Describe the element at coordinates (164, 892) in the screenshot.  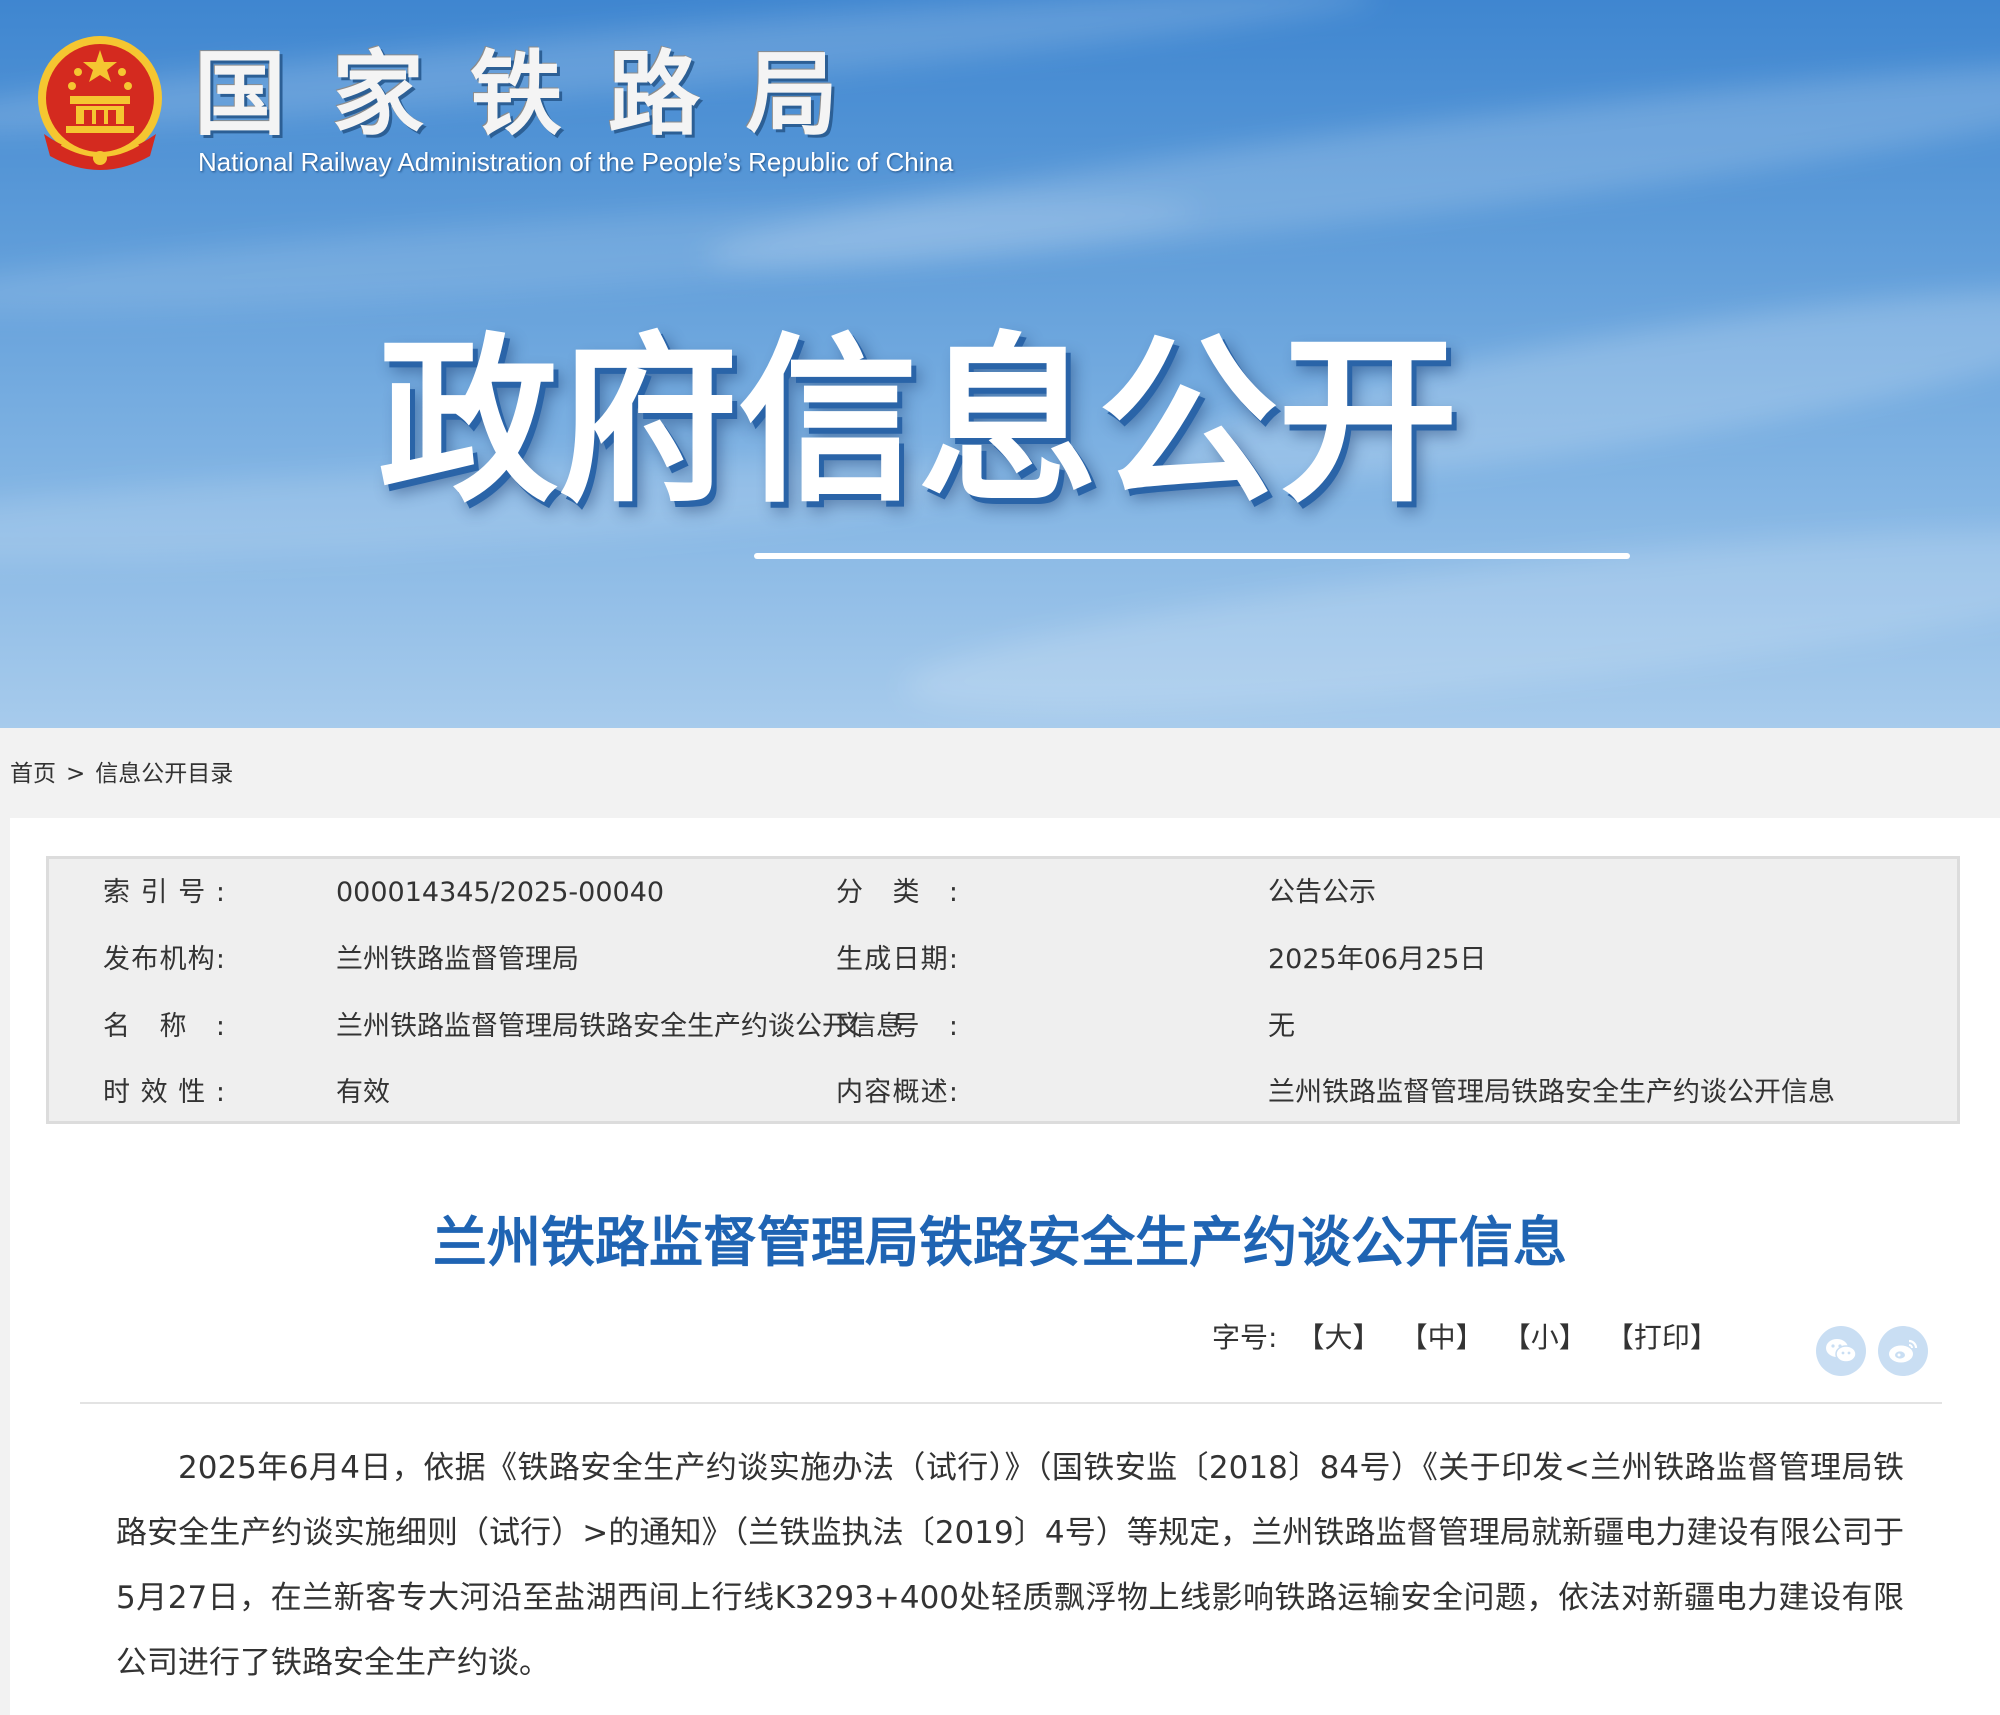
I see `meta-label-index-number: 索引号:` at that location.